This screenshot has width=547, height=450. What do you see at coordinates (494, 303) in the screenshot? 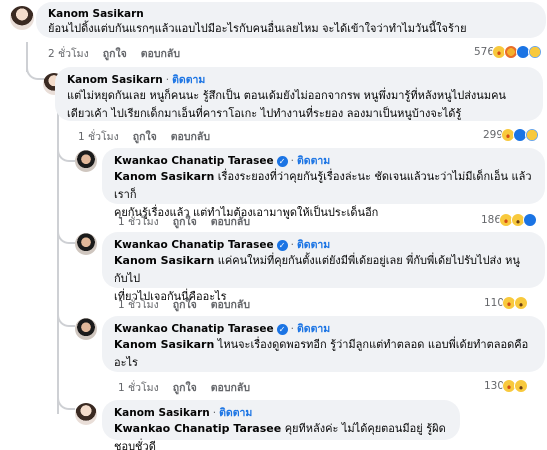
I see `reaction-count: 110` at bounding box center [494, 303].